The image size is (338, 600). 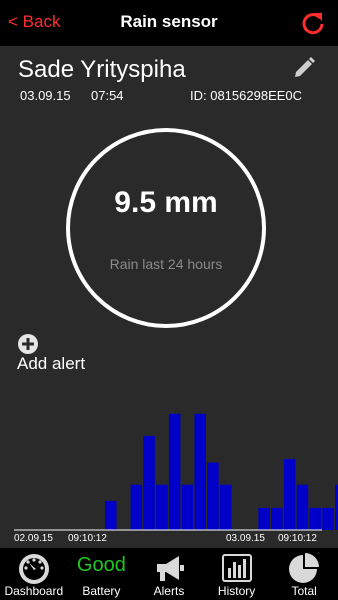 I want to click on page-title: Rain sensor, so click(x=169, y=21).